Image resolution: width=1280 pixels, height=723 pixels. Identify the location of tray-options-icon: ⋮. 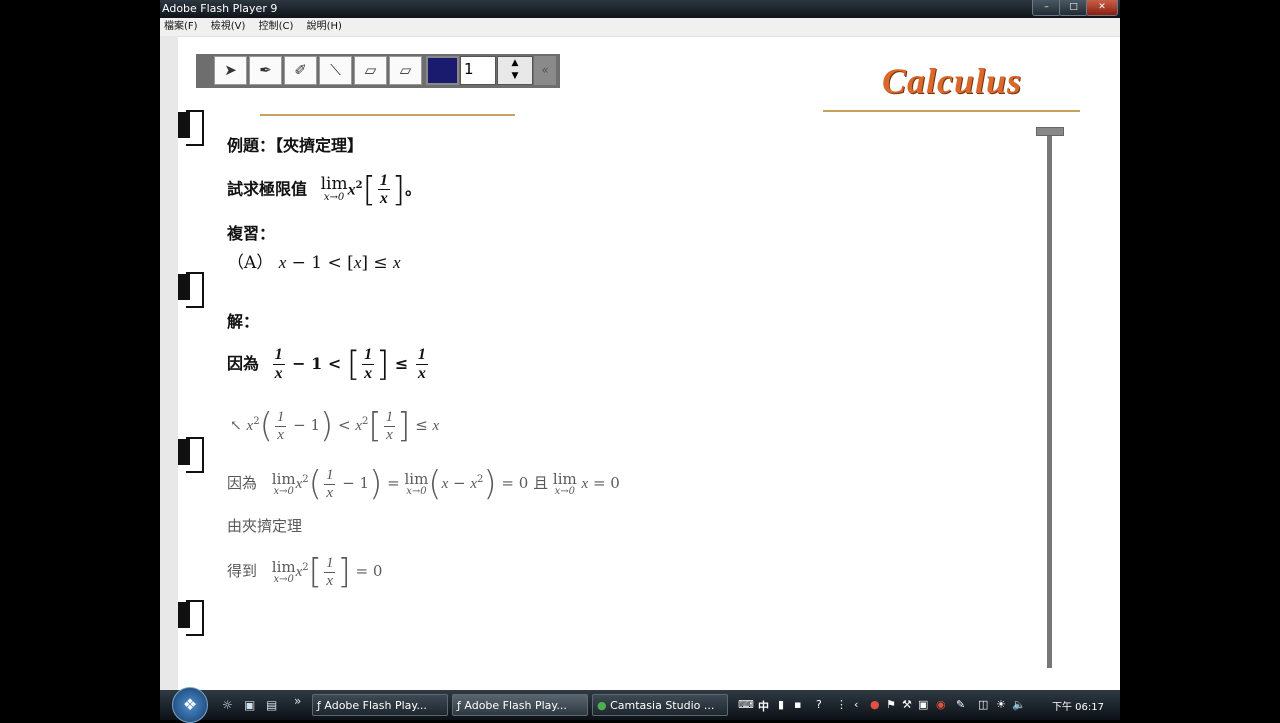
(841, 704).